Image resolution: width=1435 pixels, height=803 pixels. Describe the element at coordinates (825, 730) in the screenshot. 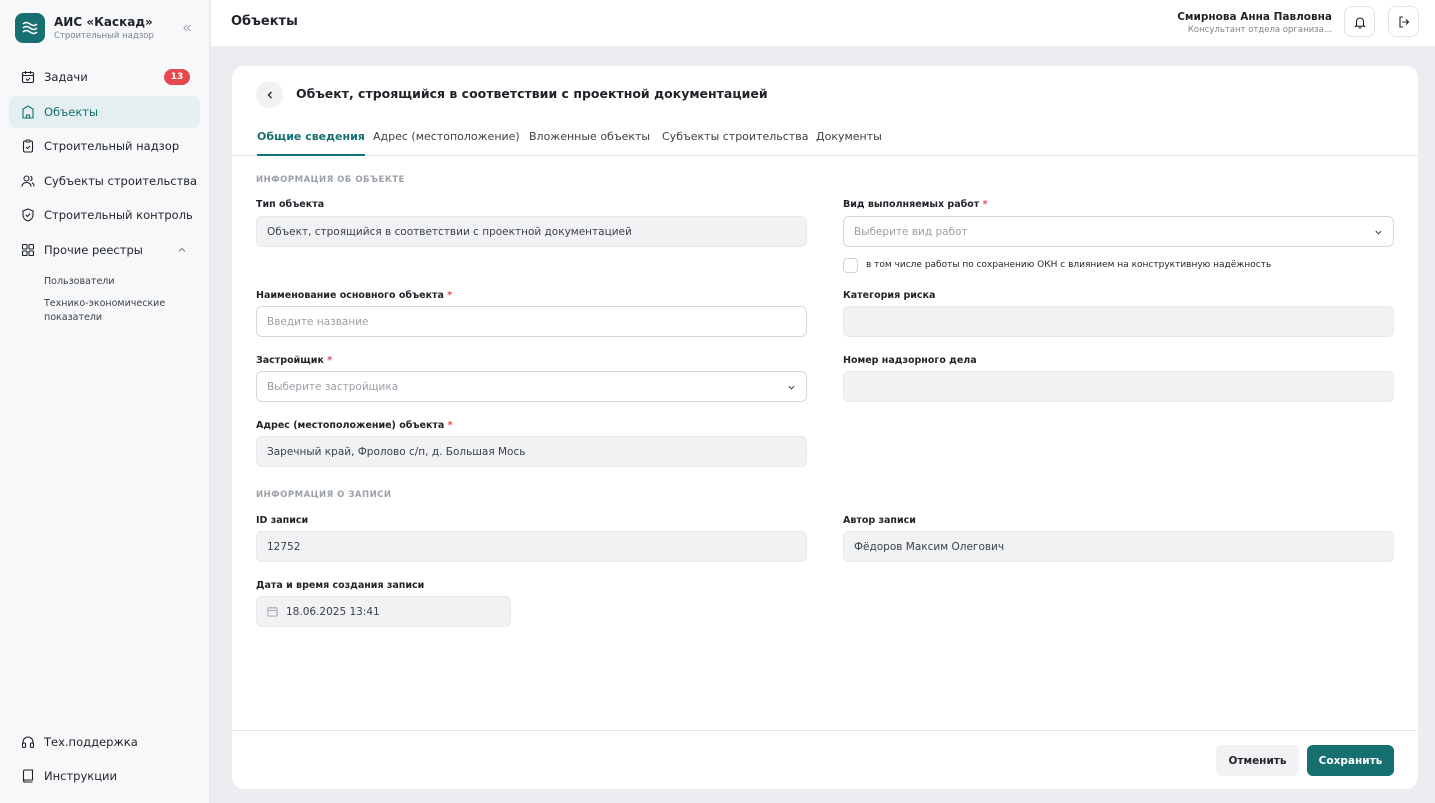

I see `footer-divider` at that location.